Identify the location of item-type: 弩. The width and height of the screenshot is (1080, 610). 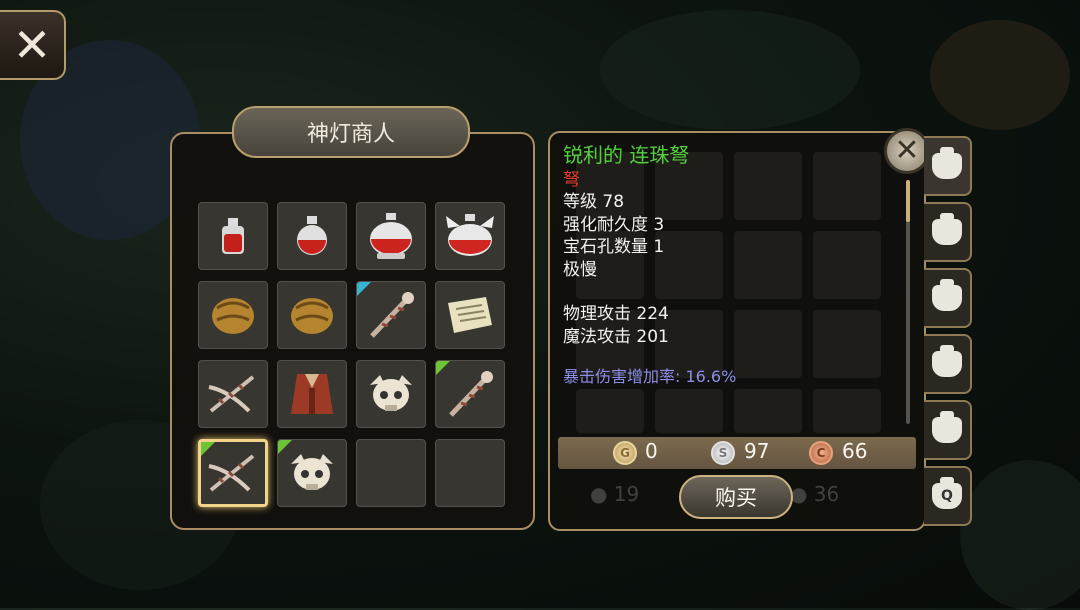
(571, 179).